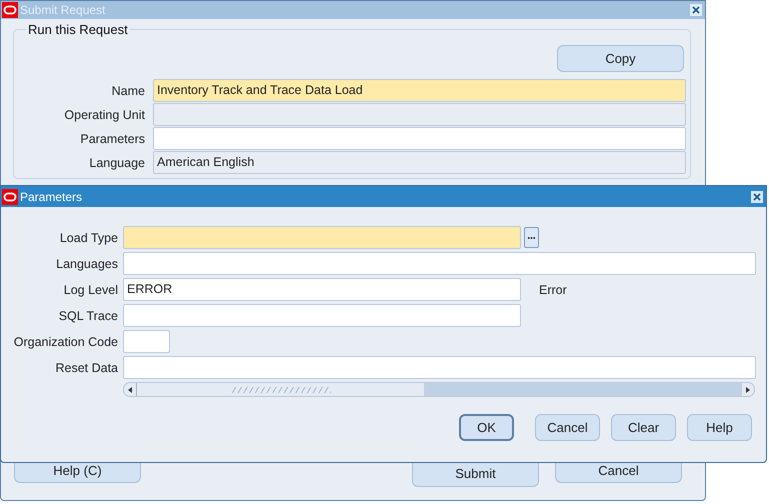 This screenshot has width=769, height=504. I want to click on field-label: Parameters, so click(112, 139).